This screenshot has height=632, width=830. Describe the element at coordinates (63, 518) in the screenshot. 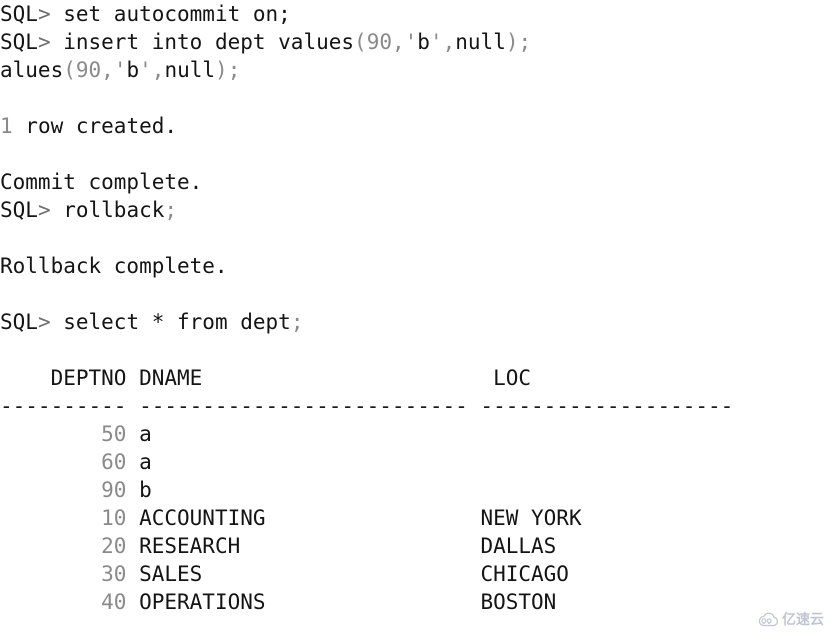

I see `terminal-text-run: 10` at that location.